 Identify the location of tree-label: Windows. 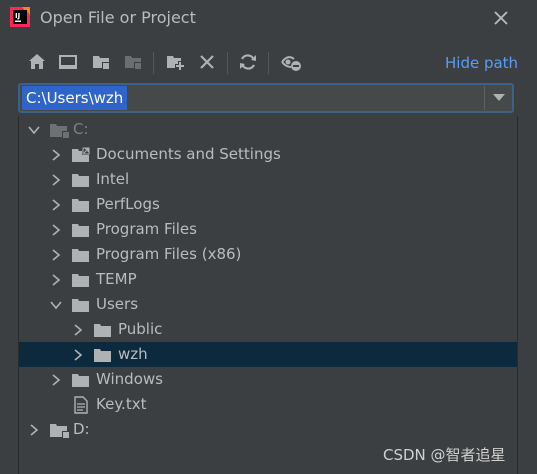
(129, 379).